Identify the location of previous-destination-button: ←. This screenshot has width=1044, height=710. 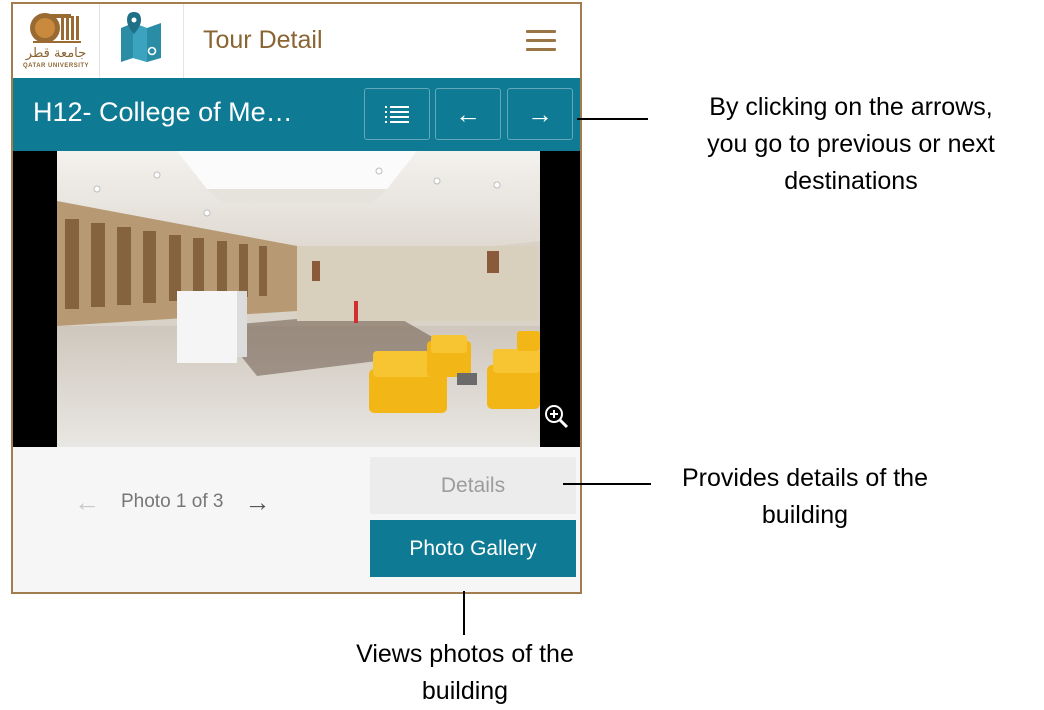
(468, 114).